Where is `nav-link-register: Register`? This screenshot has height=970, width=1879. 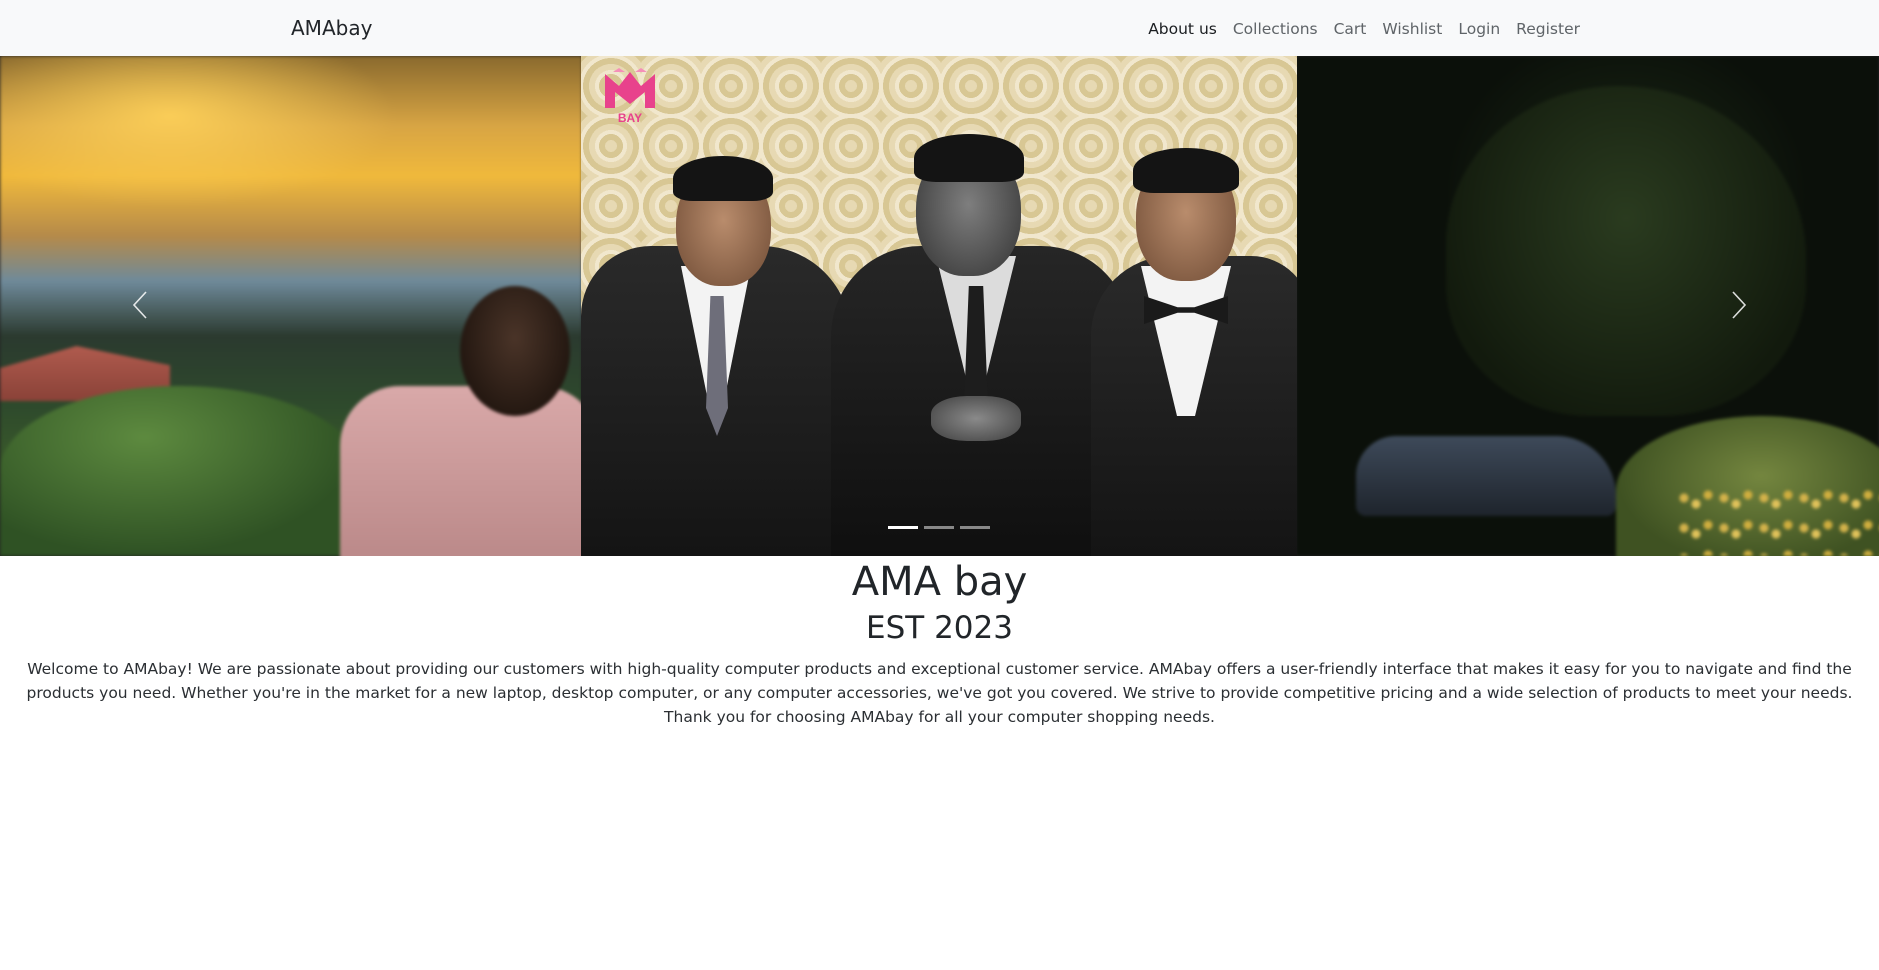
nav-link-register: Register is located at coordinates (1548, 29).